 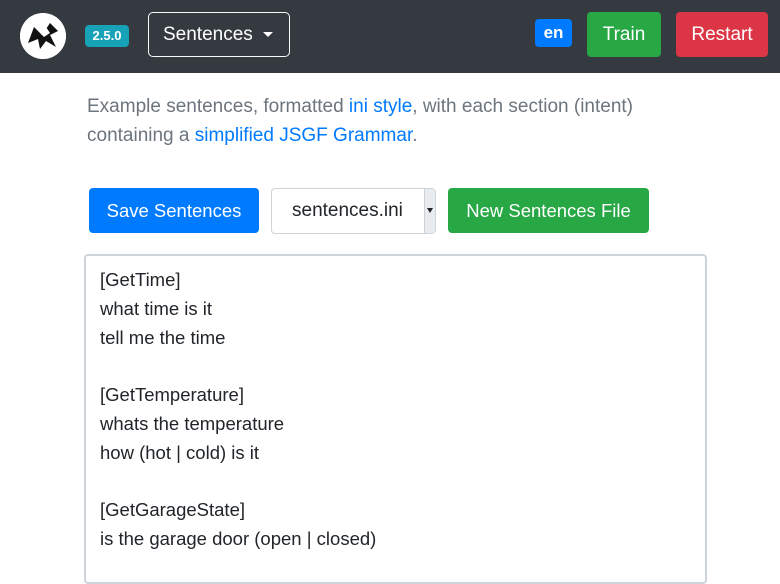 I want to click on sentences-file-select: sentences.ini, so click(x=353, y=211).